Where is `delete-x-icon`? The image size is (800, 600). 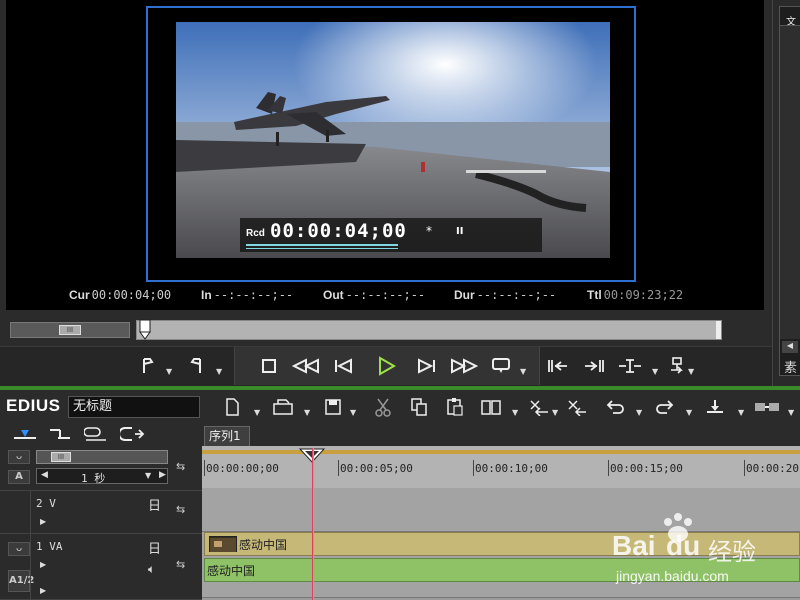
delete-x-icon is located at coordinates (539, 408).